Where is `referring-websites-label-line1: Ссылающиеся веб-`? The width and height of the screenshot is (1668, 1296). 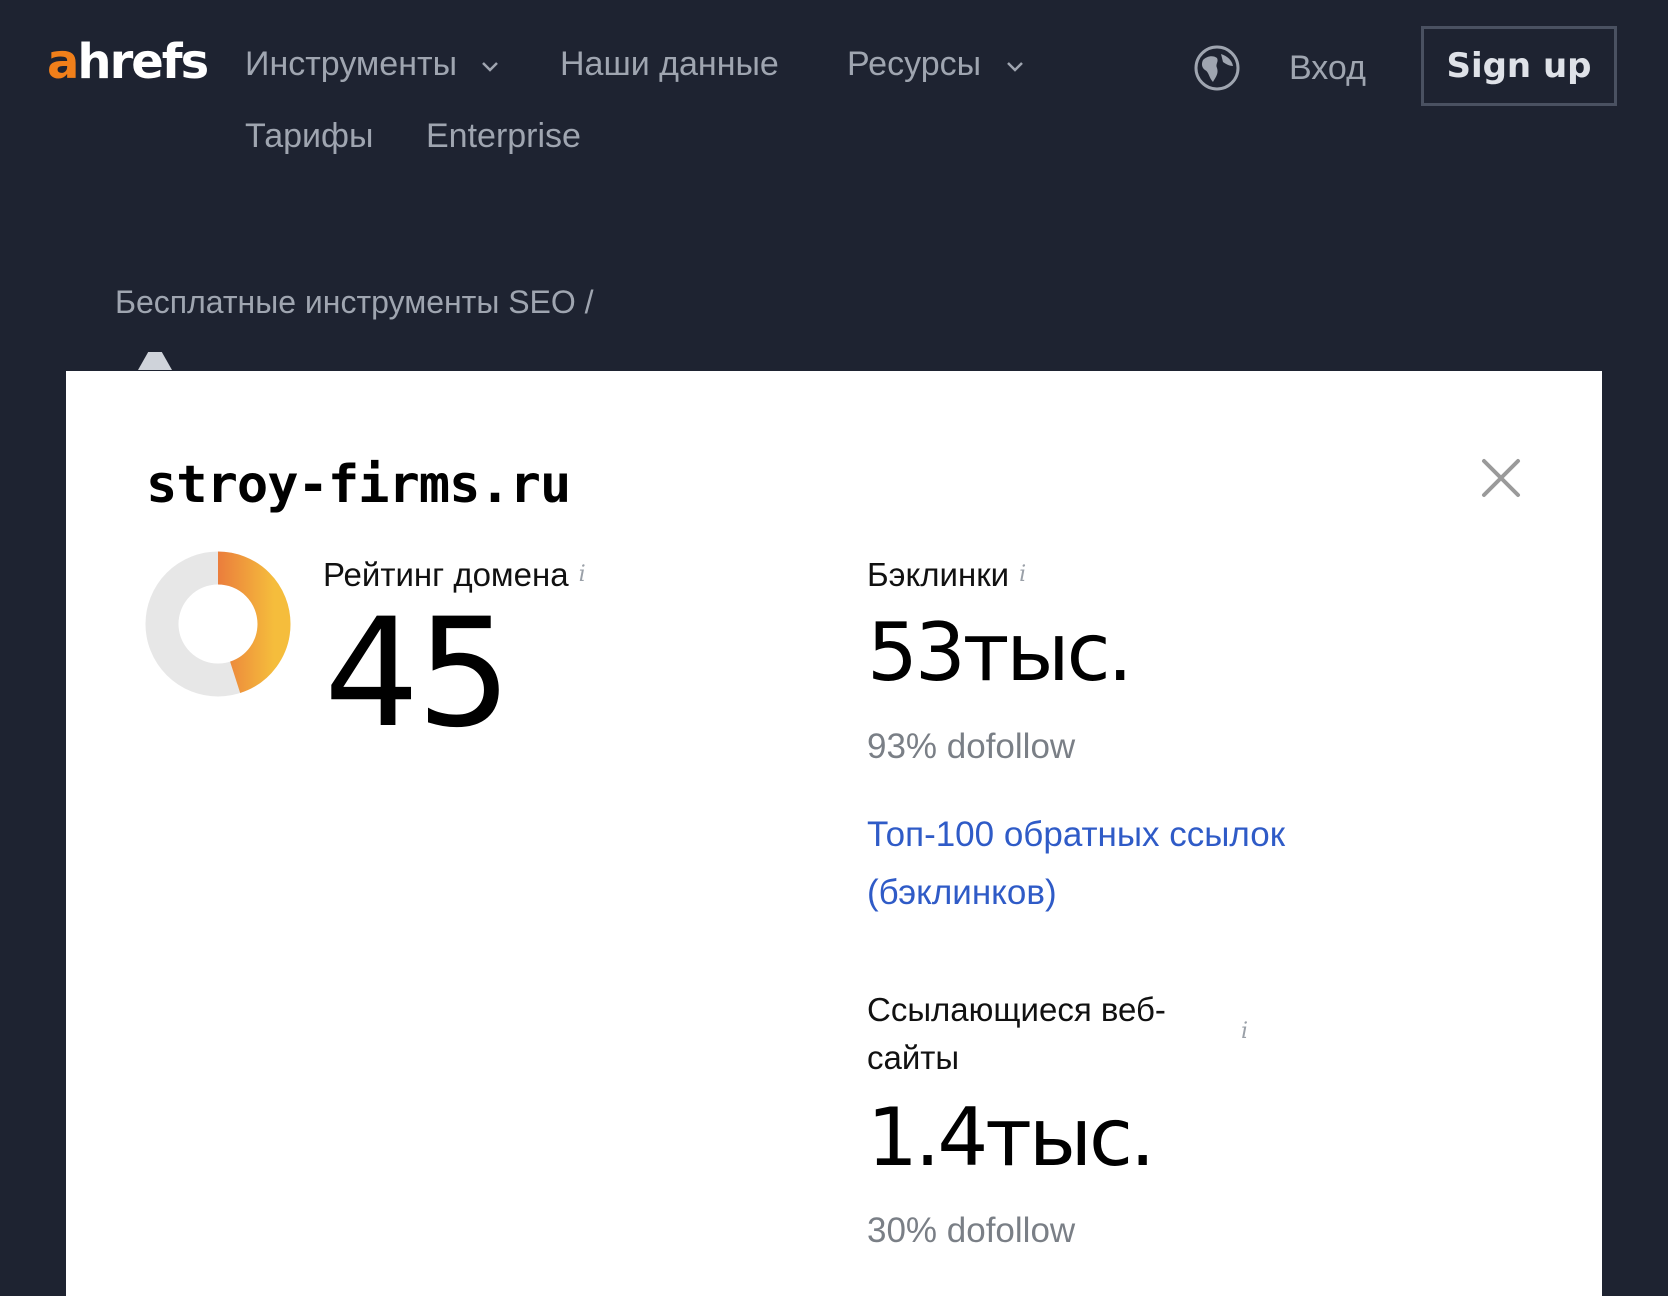 referring-websites-label-line1: Ссылающиеся веб- is located at coordinates (1016, 1009).